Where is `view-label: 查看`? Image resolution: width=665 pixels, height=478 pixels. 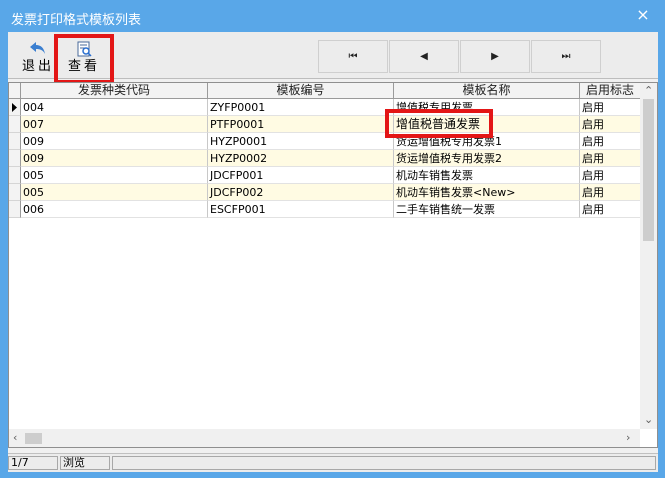 view-label: 查看 is located at coordinates (83, 66).